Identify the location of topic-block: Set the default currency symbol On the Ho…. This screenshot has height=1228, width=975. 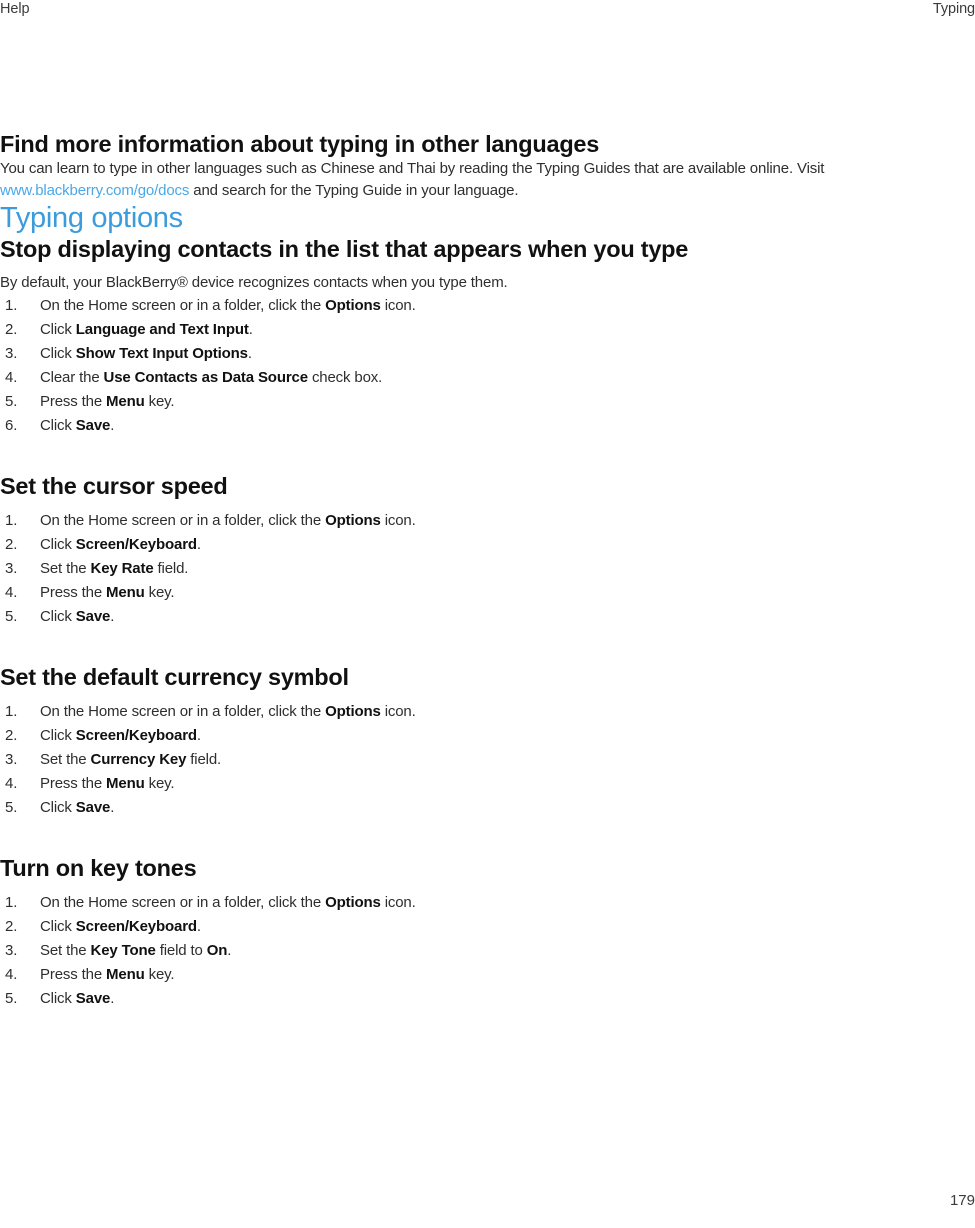
(450, 741).